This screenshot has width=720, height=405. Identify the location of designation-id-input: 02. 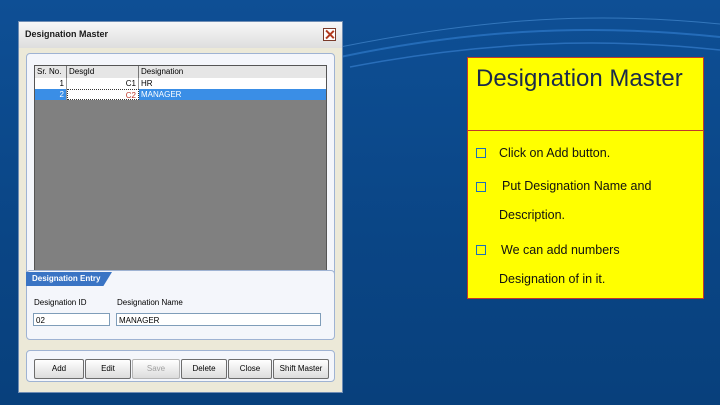
(71, 319).